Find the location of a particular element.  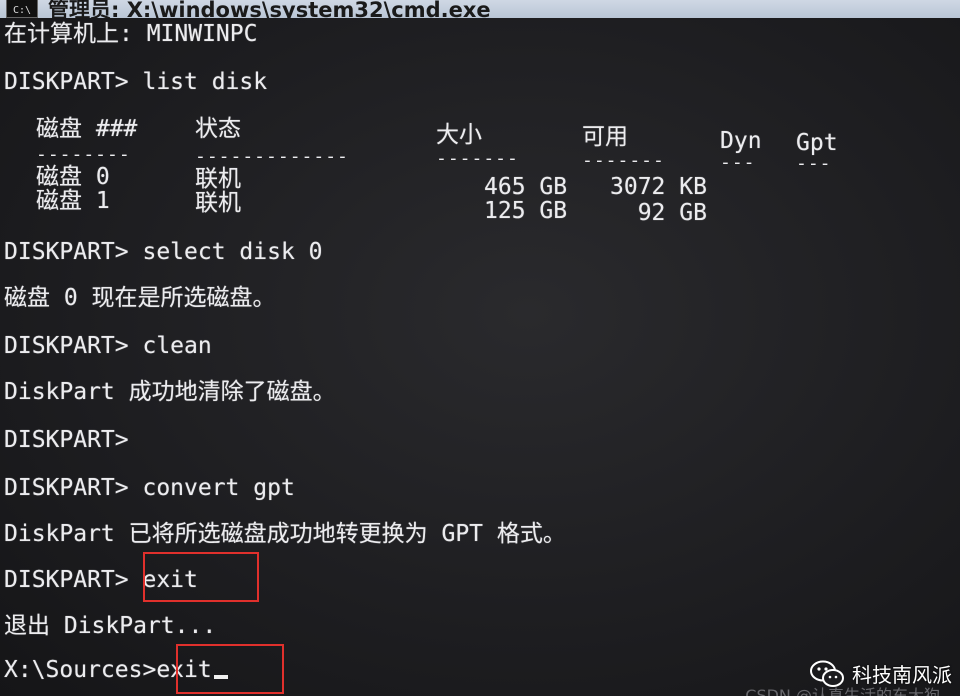

highlight-box-exit-sources is located at coordinates (230, 669).